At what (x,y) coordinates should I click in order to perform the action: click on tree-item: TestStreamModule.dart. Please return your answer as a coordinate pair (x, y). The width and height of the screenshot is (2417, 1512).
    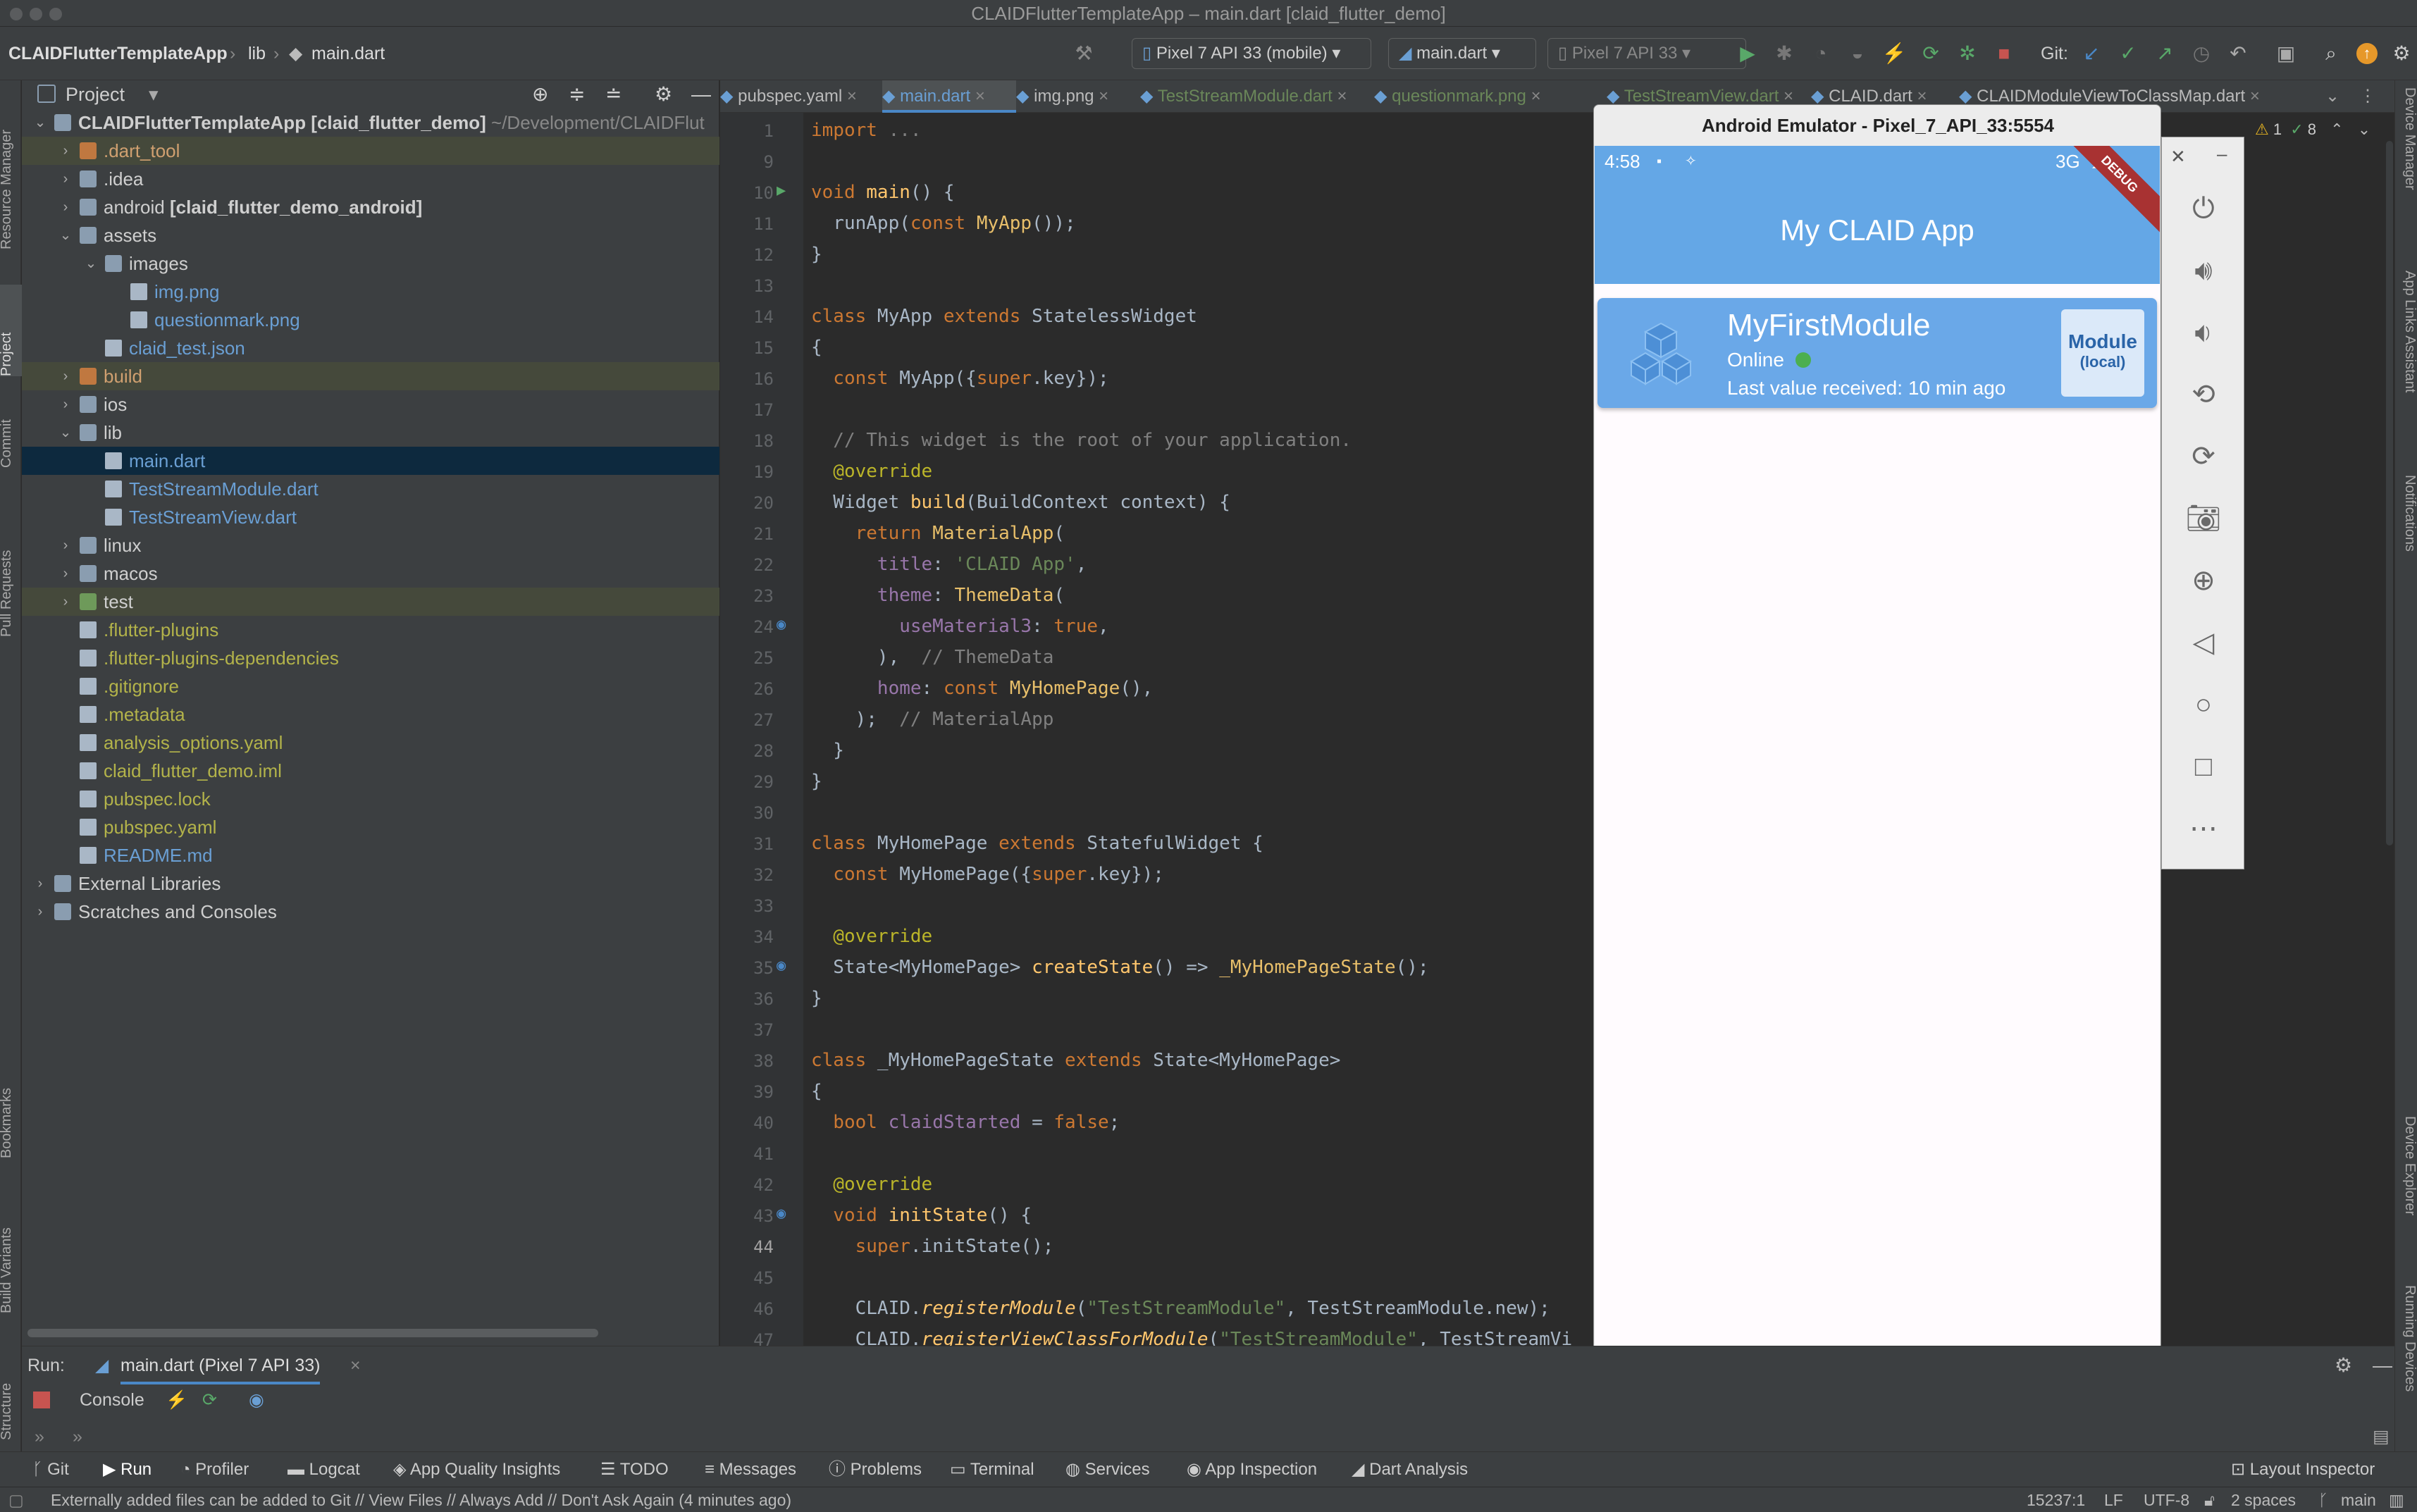
    Looking at the image, I should click on (371, 489).